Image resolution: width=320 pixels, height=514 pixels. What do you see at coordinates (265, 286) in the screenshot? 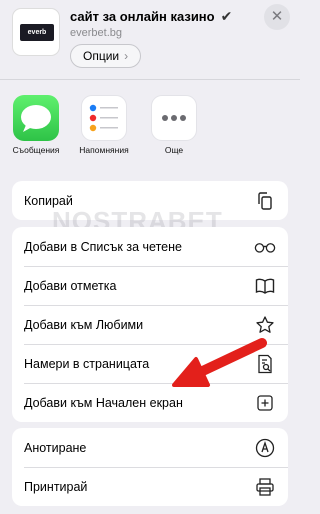
I see `book-icon` at bounding box center [265, 286].